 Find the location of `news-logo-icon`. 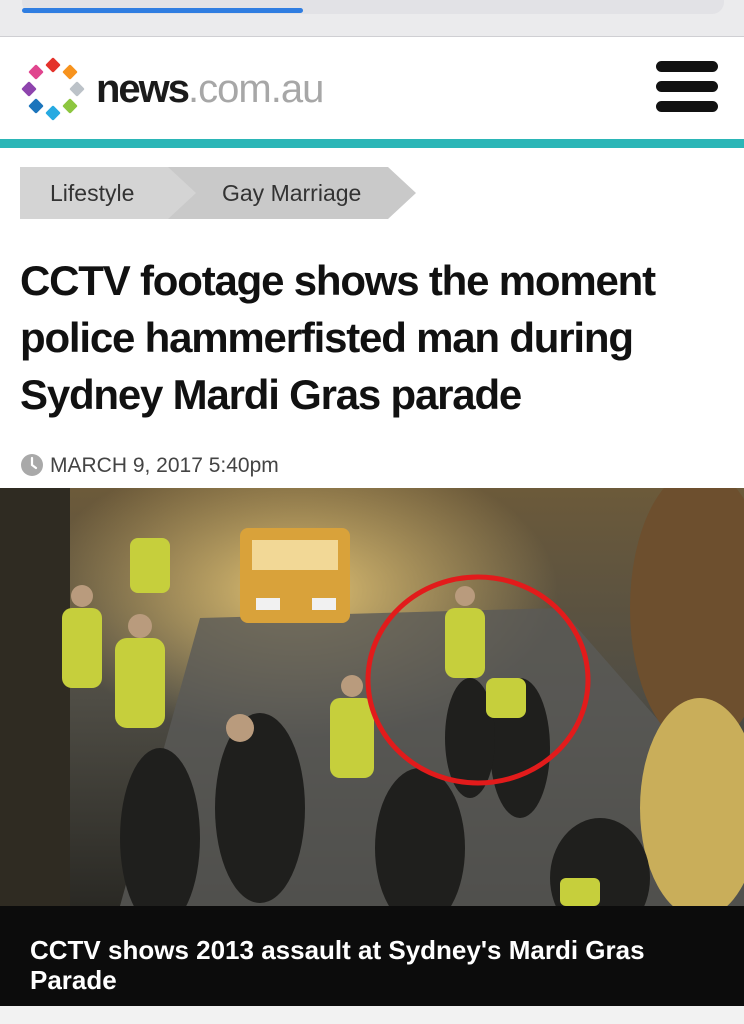

news-logo-icon is located at coordinates (53, 89).